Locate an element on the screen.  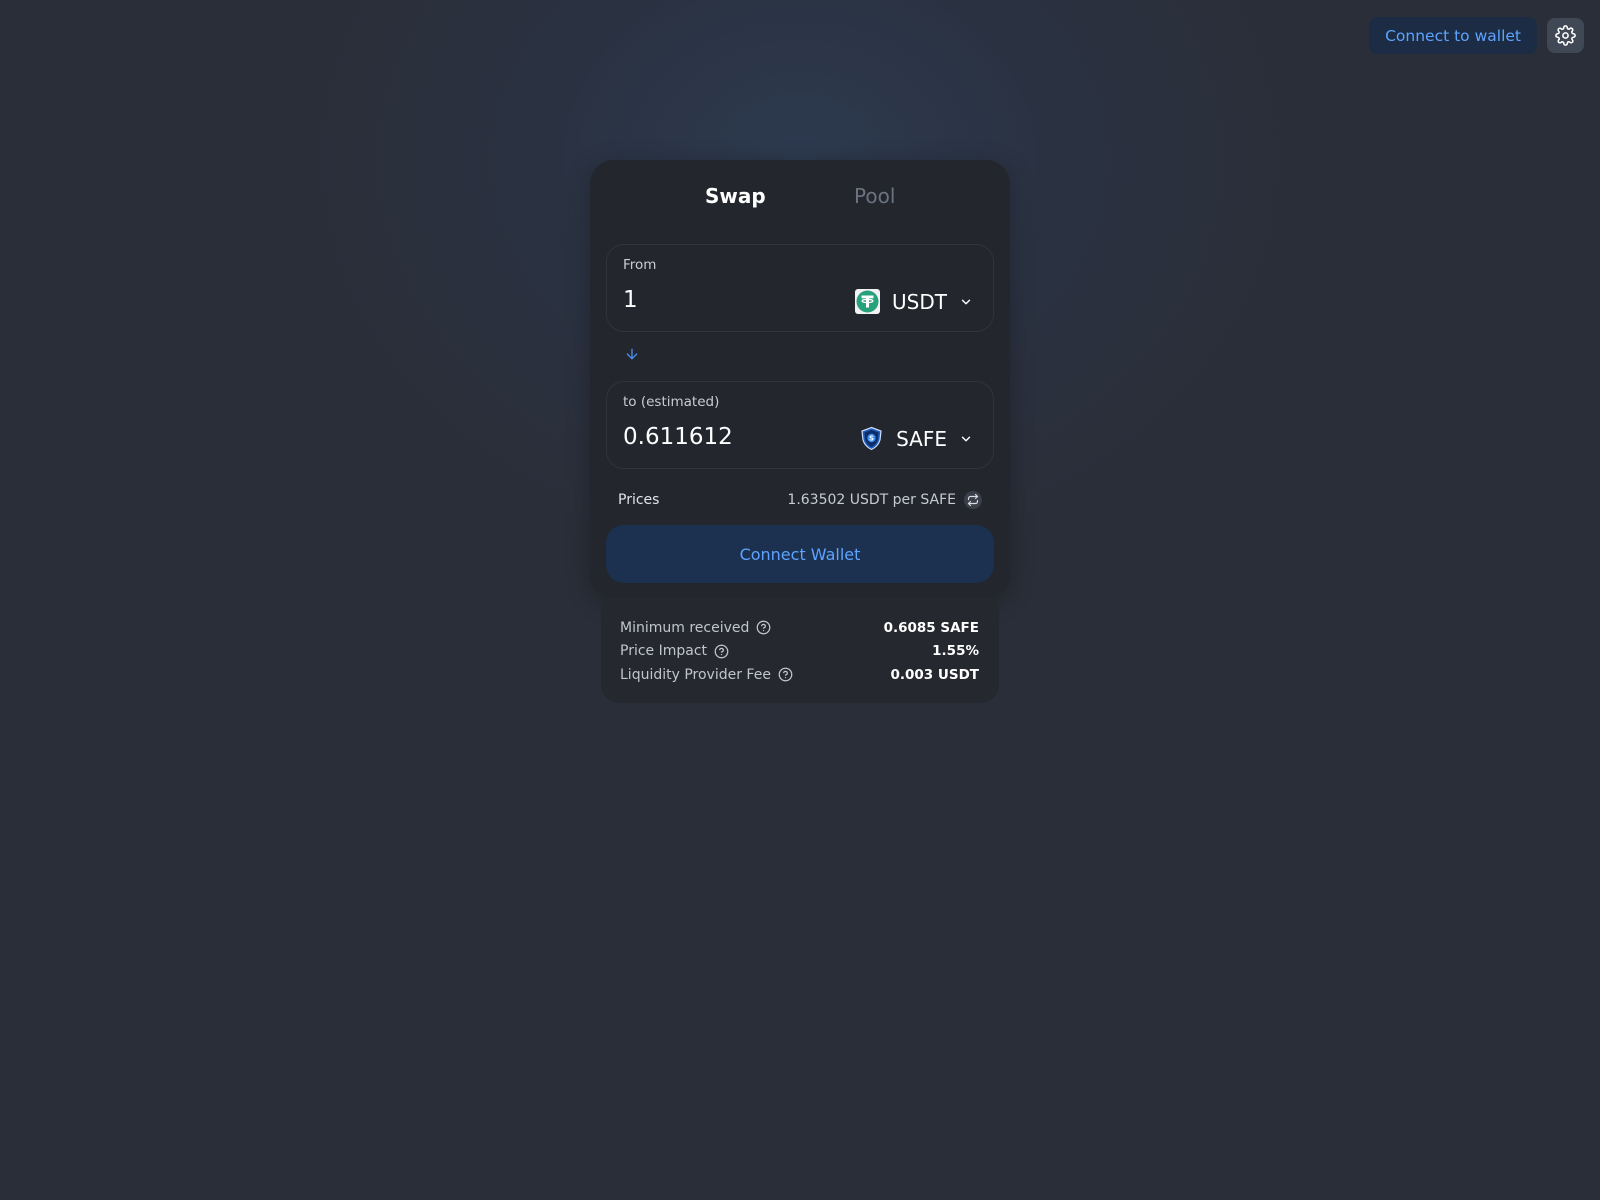
settings-button is located at coordinates (1565, 35).